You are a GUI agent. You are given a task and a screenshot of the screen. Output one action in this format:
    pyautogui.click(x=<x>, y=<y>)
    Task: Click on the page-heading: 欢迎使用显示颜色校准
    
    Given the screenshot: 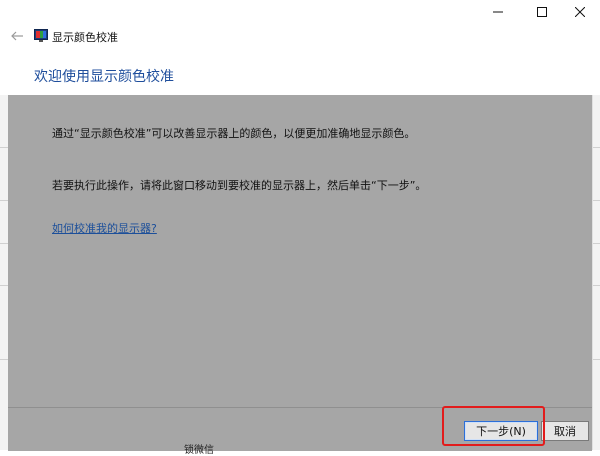 What is the action you would take?
    pyautogui.click(x=104, y=77)
    